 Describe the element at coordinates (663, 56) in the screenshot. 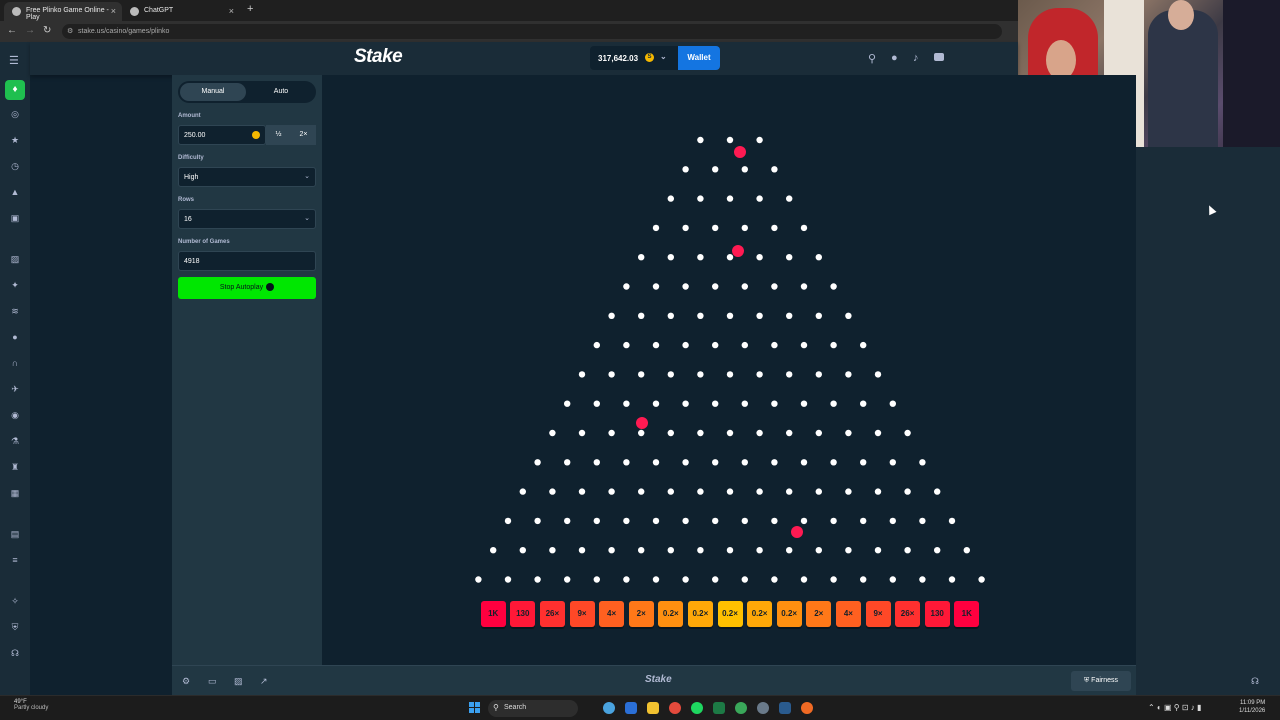

I see `chevron-down-icon: ⌄` at that location.